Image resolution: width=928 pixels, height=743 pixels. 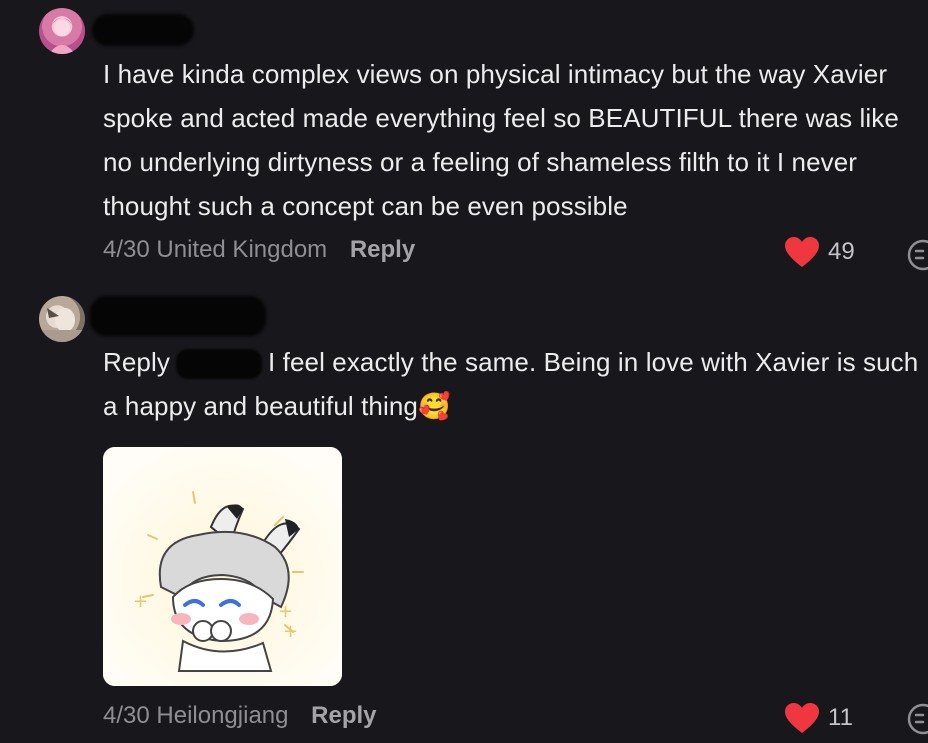 I want to click on like-count: 49, so click(x=841, y=251).